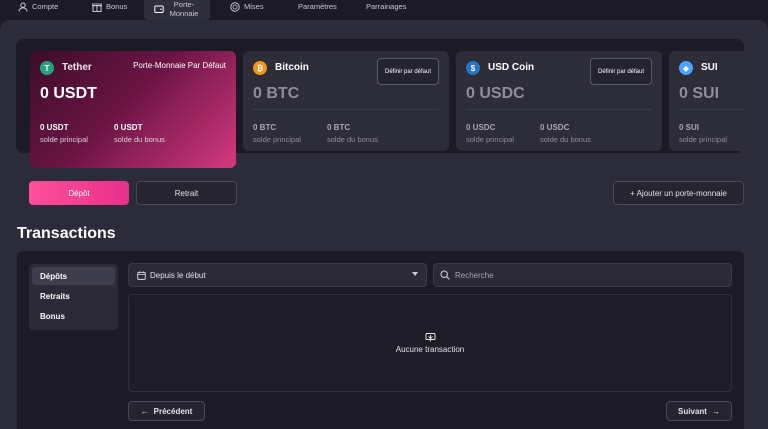 This screenshot has height=429, width=768. Describe the element at coordinates (585, 275) in the screenshot. I see `search-input` at that location.